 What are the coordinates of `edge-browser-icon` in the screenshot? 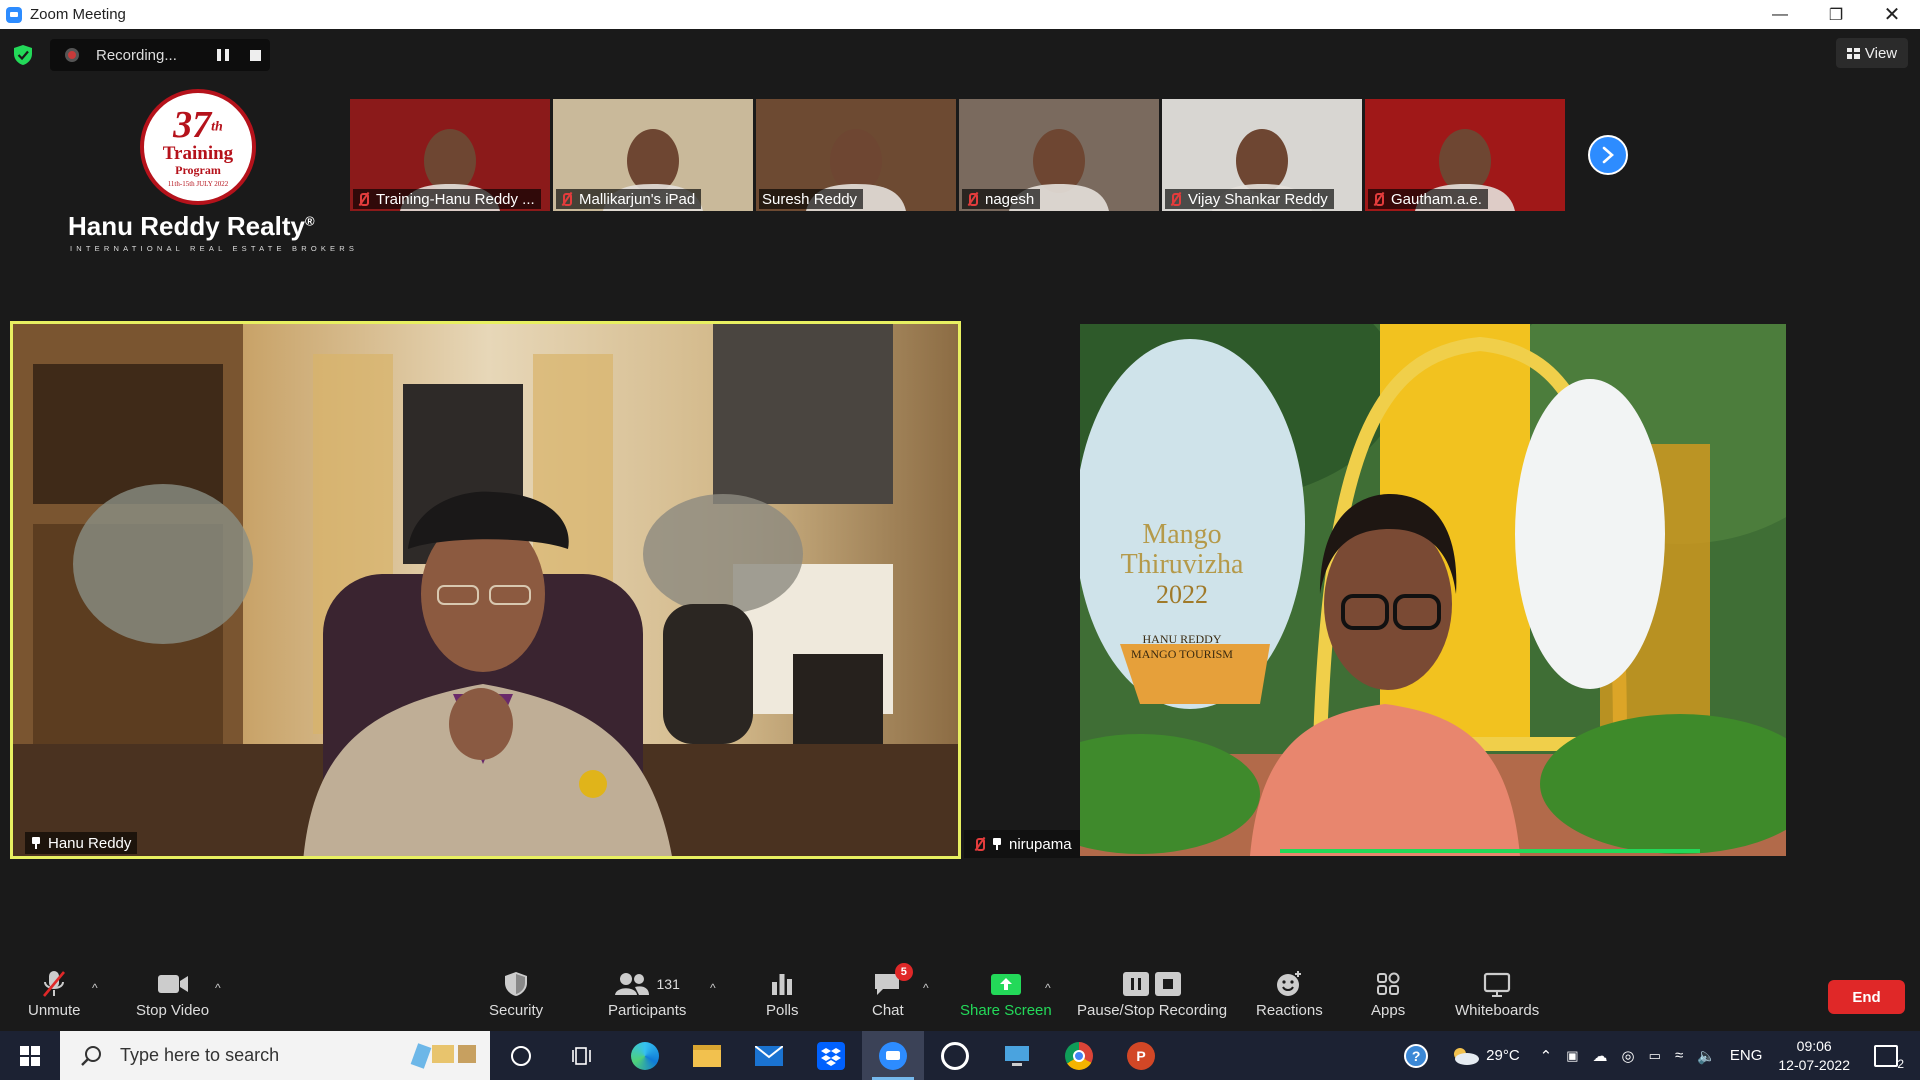 It's located at (645, 1055).